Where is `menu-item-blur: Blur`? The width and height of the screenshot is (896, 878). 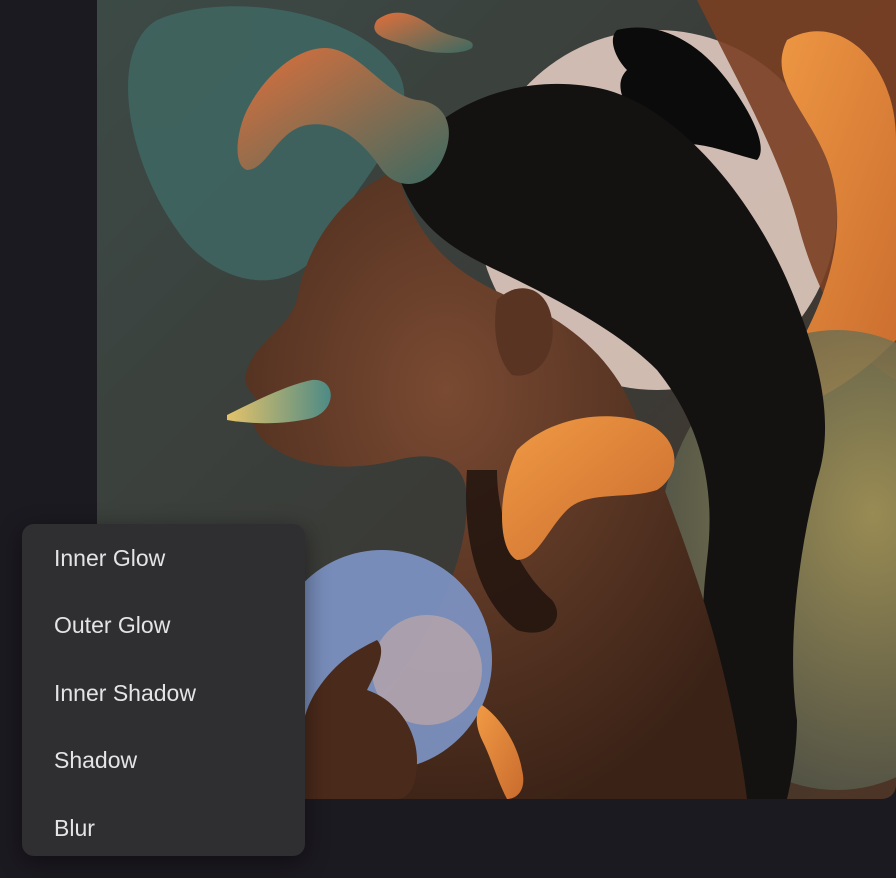
menu-item-blur: Blur is located at coordinates (163, 828).